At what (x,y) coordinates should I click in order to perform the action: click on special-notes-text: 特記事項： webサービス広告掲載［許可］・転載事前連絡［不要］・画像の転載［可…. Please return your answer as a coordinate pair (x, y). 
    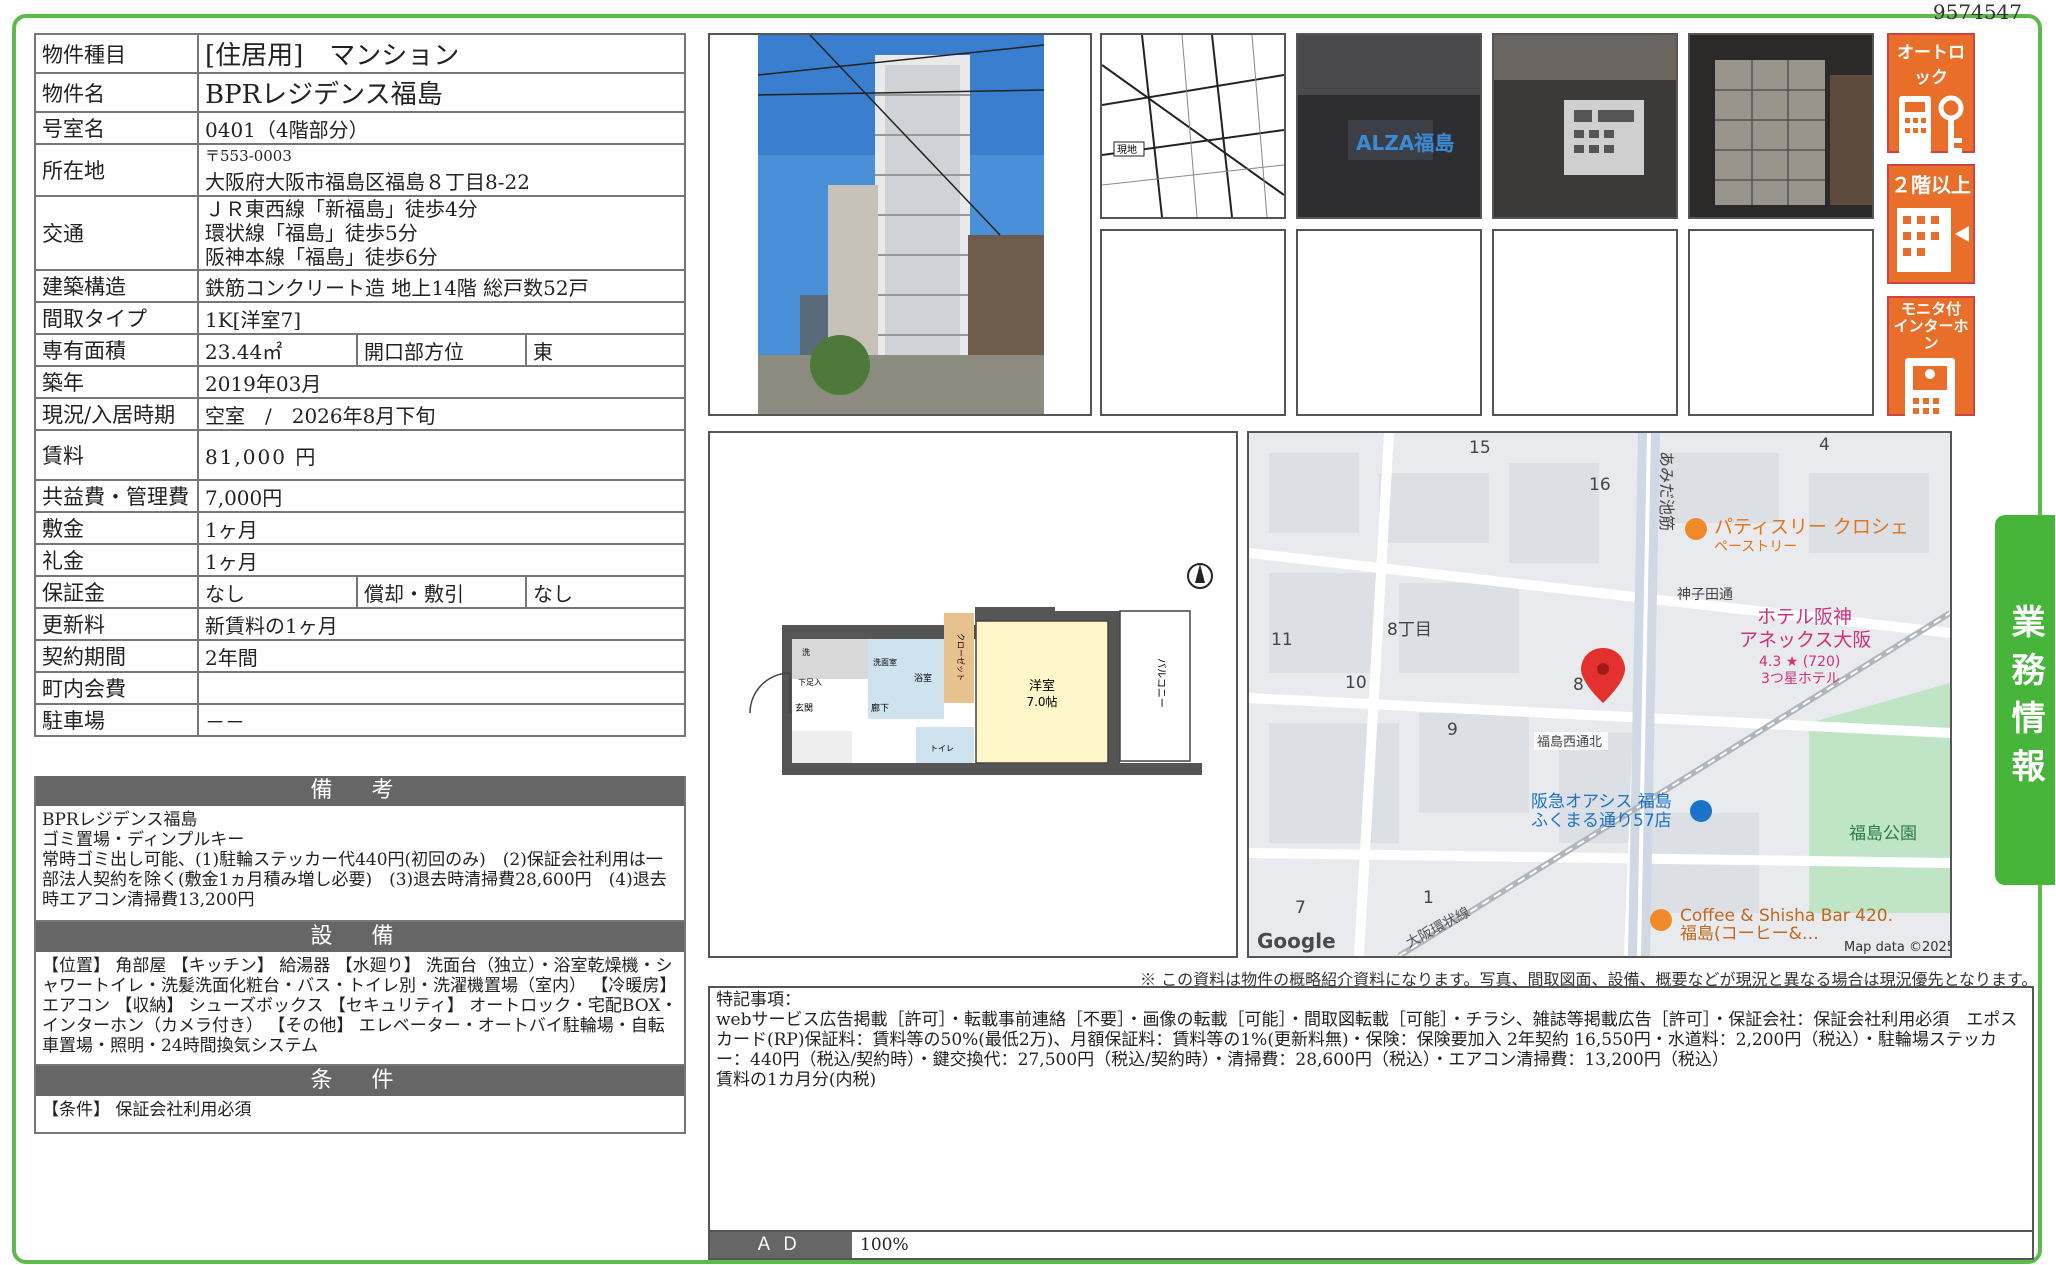
    Looking at the image, I should click on (1367, 1040).